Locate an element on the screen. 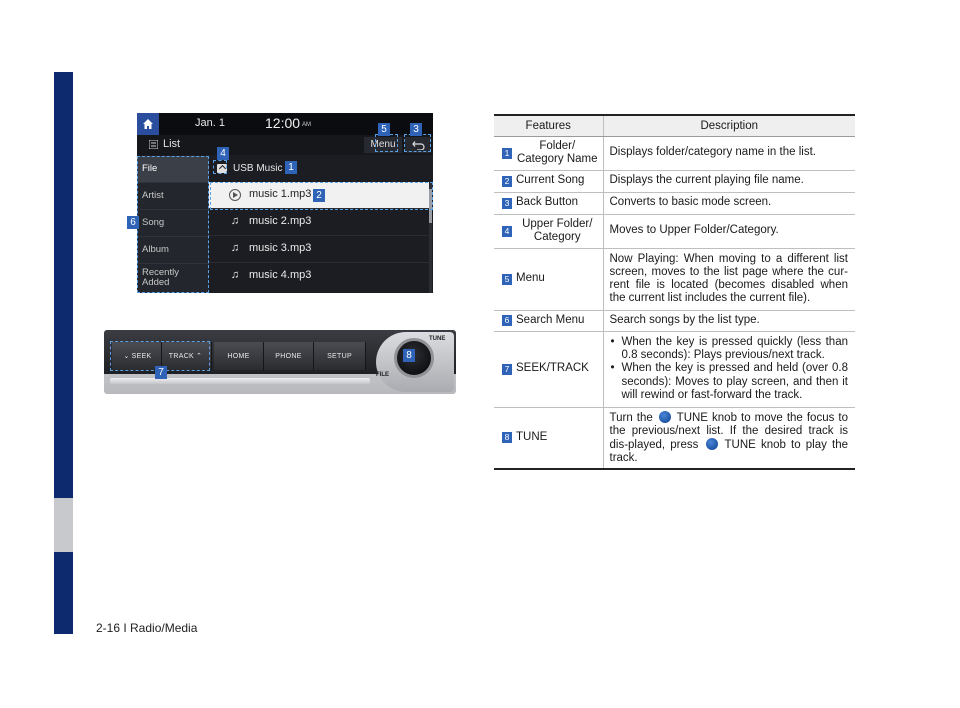 The image size is (960, 708). list-icon is located at coordinates (153, 144).